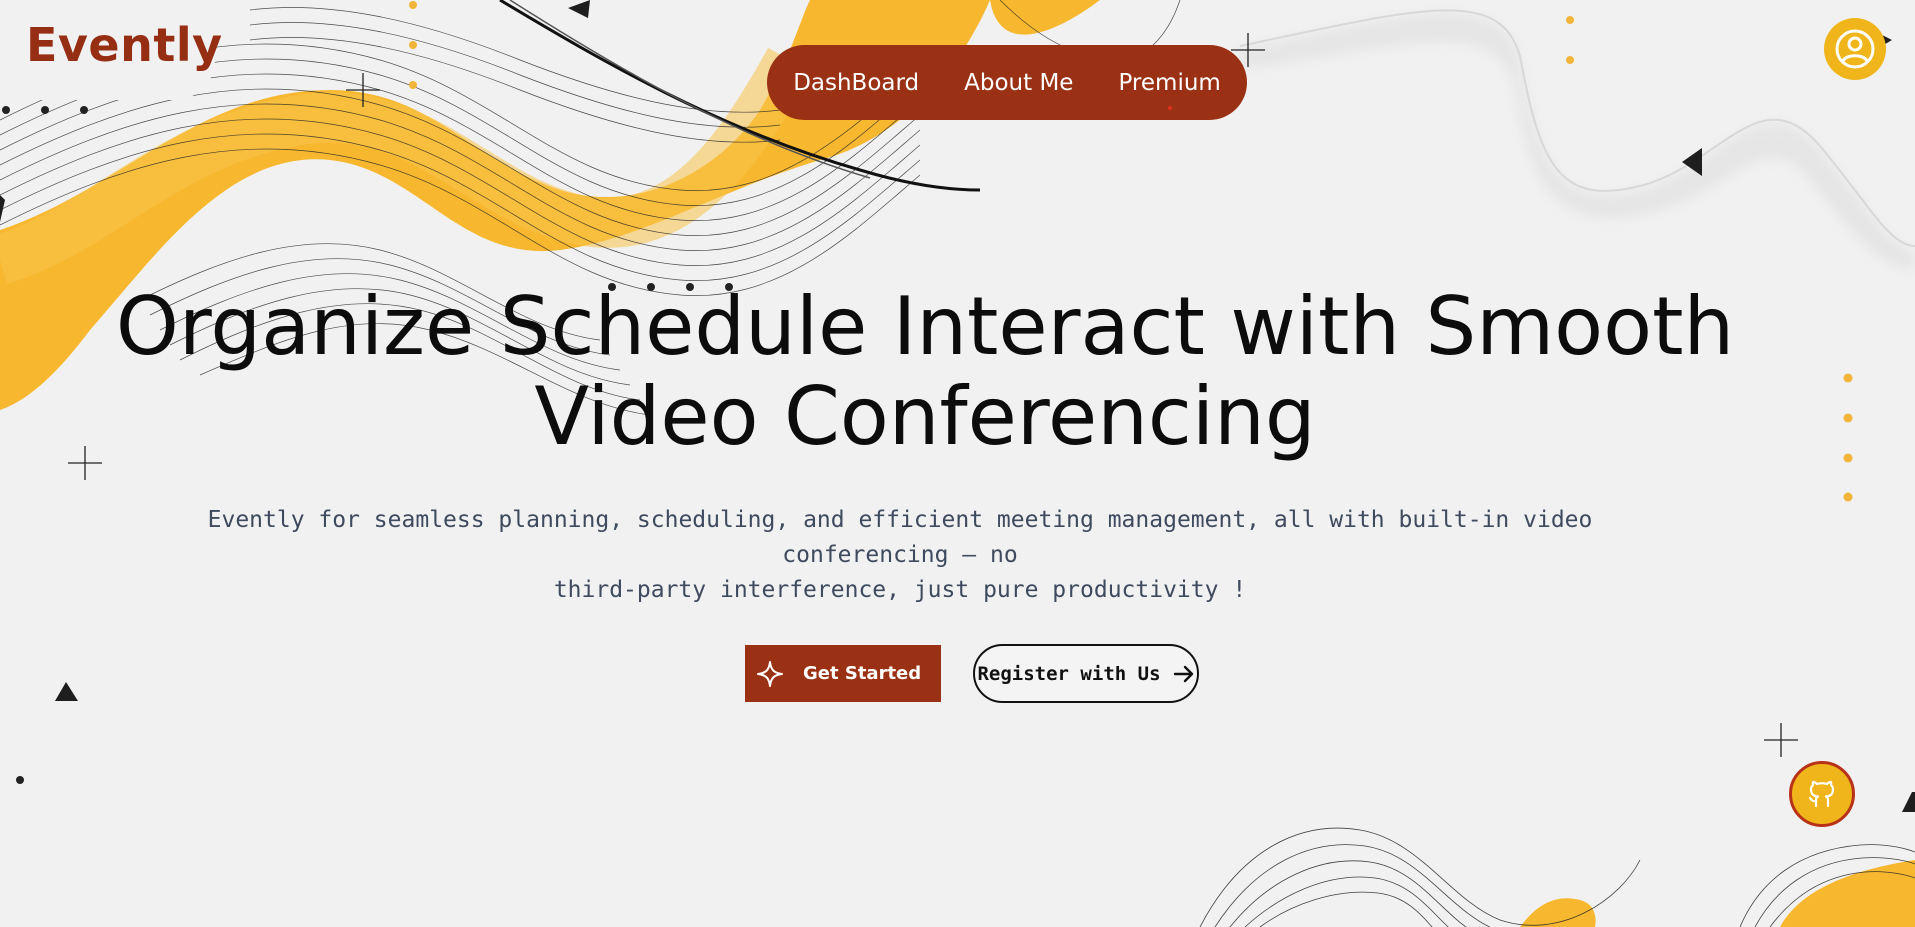 This screenshot has width=1915, height=927. Describe the element at coordinates (1183, 673) in the screenshot. I see `arrow-right-icon` at that location.